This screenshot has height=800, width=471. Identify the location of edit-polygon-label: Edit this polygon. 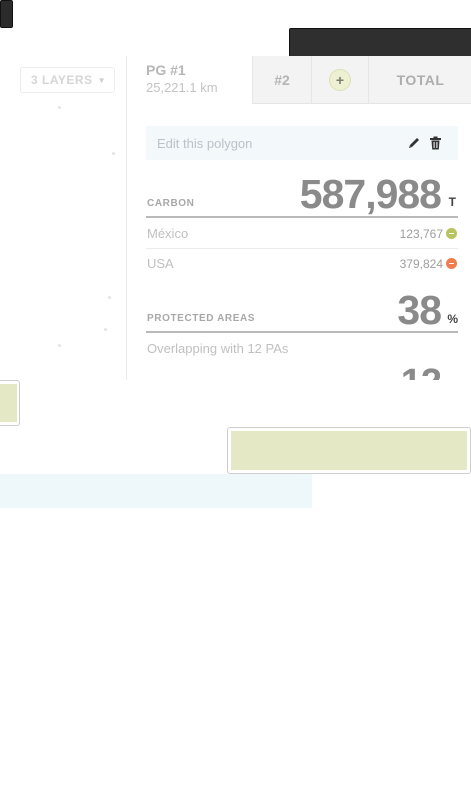
(205, 143).